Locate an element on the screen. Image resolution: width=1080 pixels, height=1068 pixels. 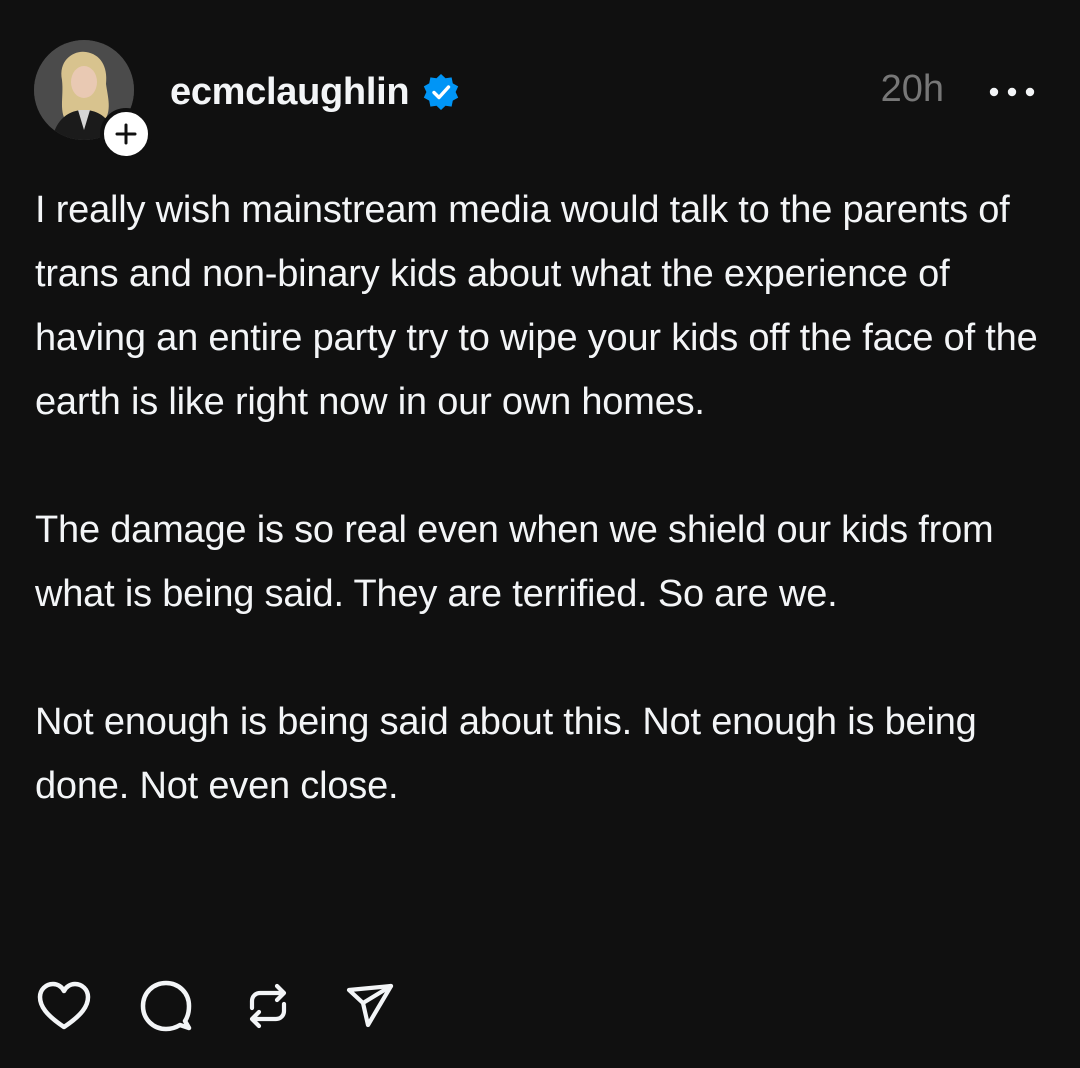
like-button is located at coordinates (64, 1006).